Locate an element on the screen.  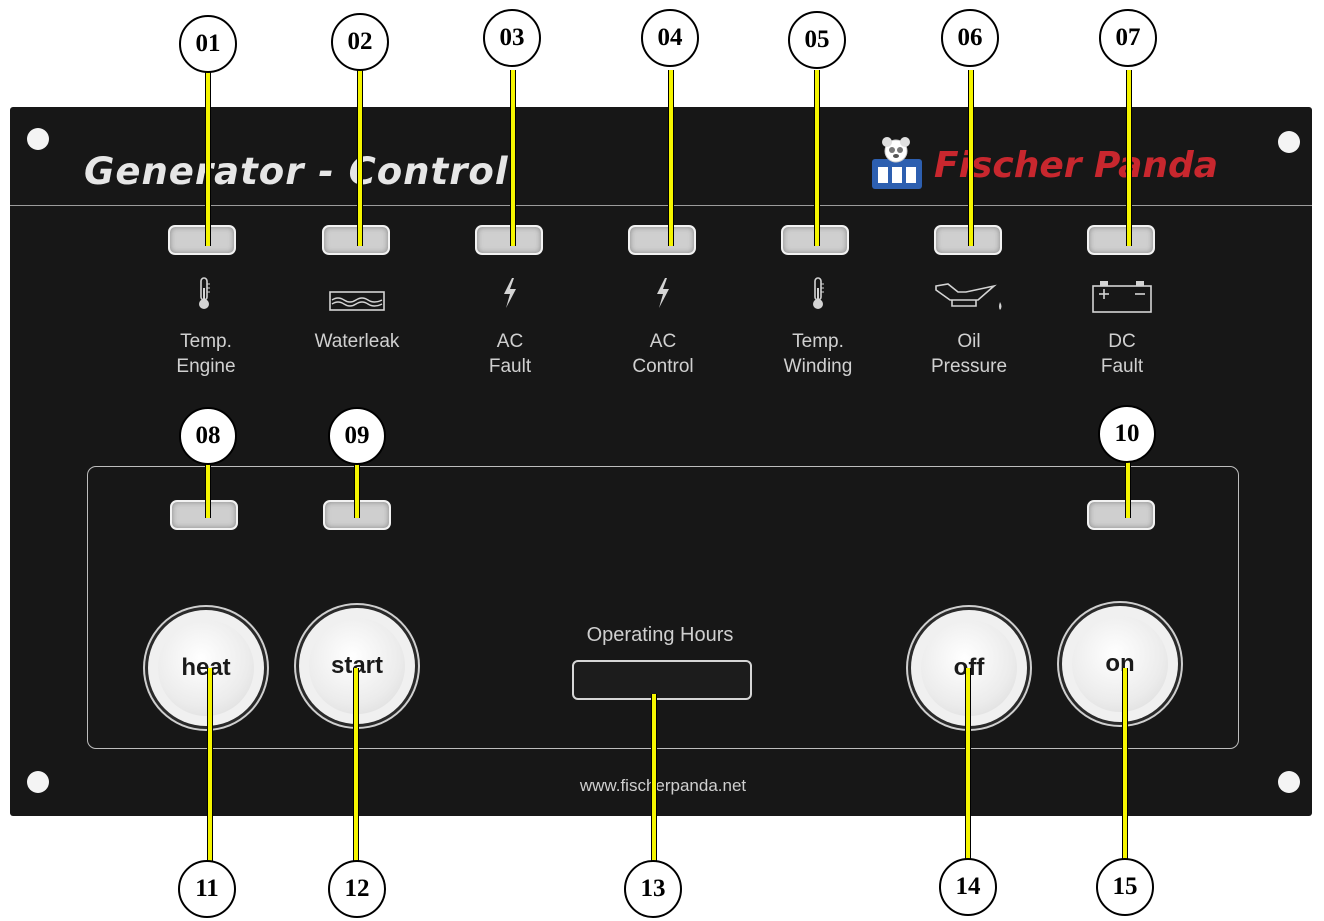
oil-can-icon is located at coordinates (968, 296).